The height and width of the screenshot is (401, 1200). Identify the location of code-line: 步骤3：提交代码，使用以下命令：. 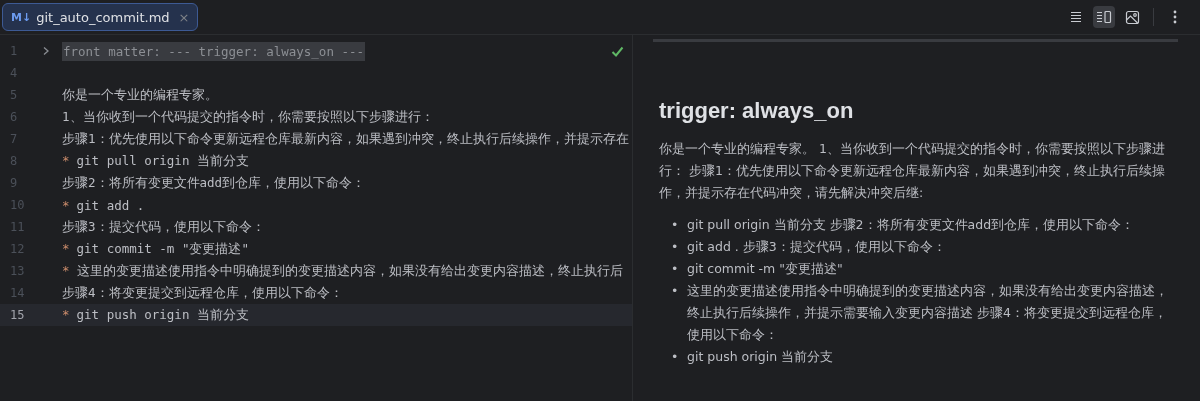
(163, 227).